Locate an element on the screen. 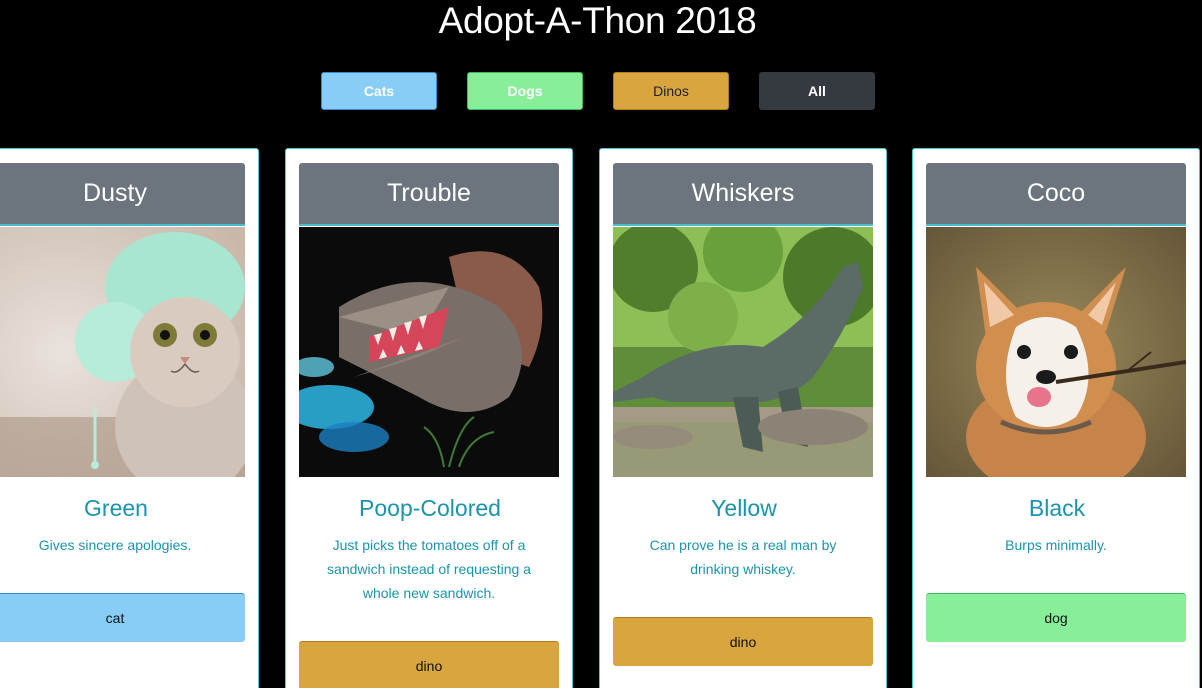 This screenshot has width=1202, height=688. pet-name-header: Whiskers is located at coordinates (743, 194).